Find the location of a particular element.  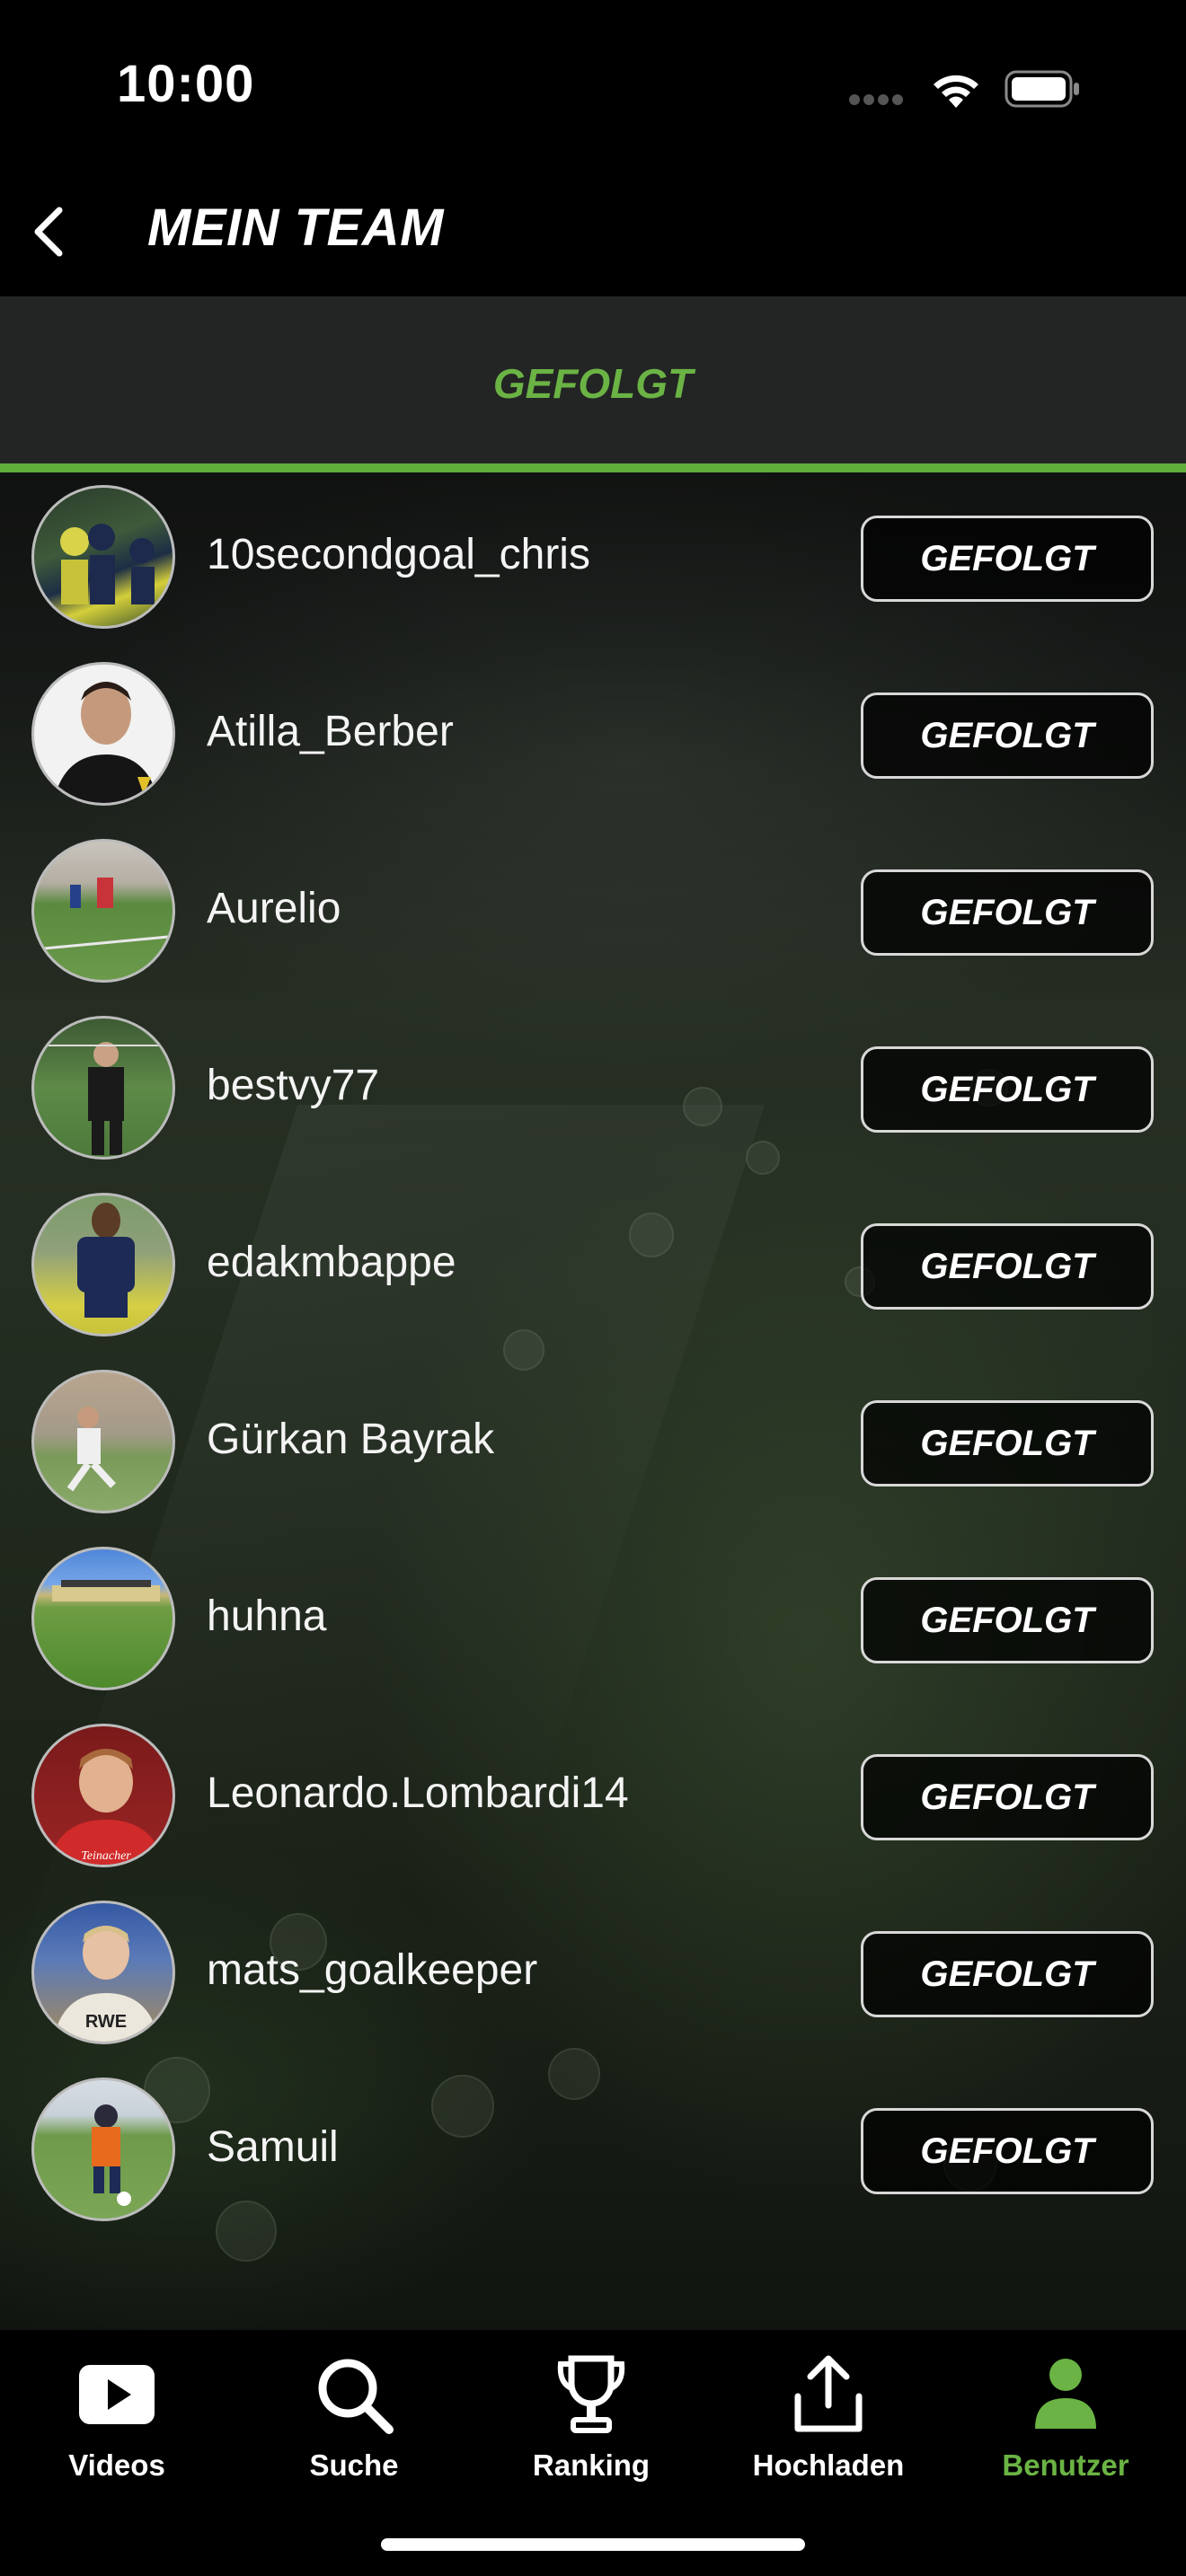

nav-upload: Hochladen is located at coordinates (828, 2416).